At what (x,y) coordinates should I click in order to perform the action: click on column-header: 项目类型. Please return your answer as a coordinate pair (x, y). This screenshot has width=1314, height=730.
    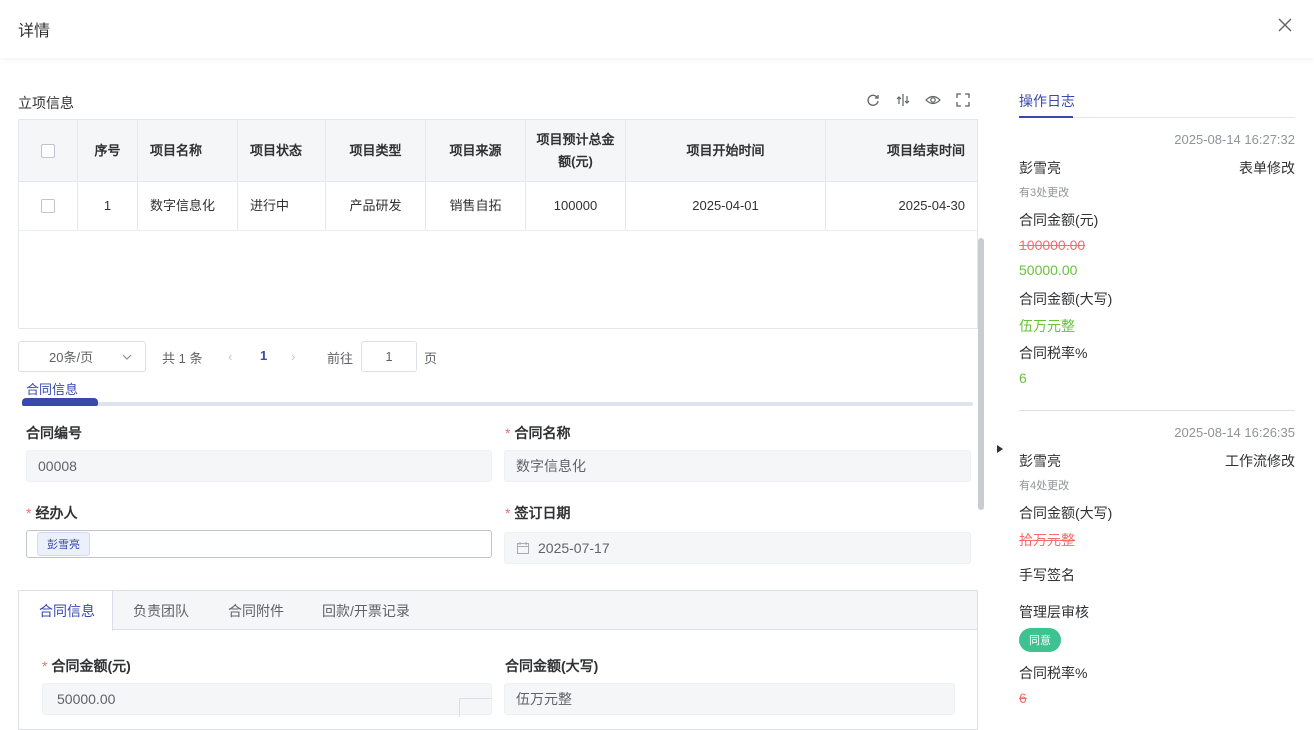
    Looking at the image, I should click on (376, 150).